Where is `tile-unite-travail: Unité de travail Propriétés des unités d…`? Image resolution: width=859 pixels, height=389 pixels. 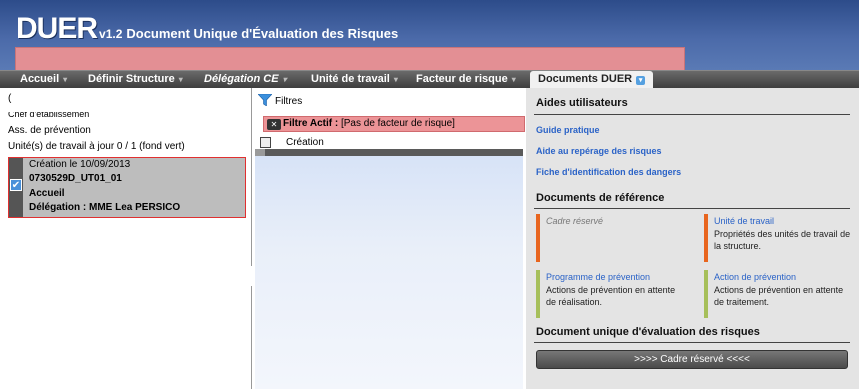
tile-unite-travail: Unité de travail Propriétés des unités d… is located at coordinates (779, 238).